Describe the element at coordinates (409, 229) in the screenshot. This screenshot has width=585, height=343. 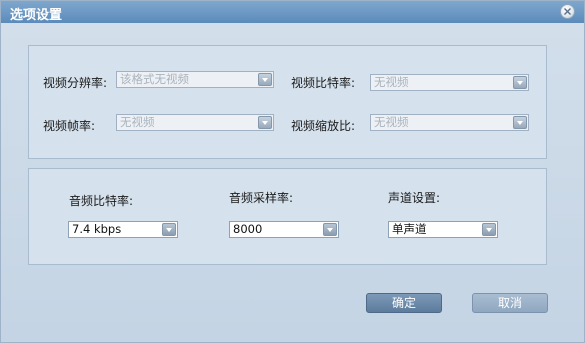
I see `audio-channels-value: 单声道` at that location.